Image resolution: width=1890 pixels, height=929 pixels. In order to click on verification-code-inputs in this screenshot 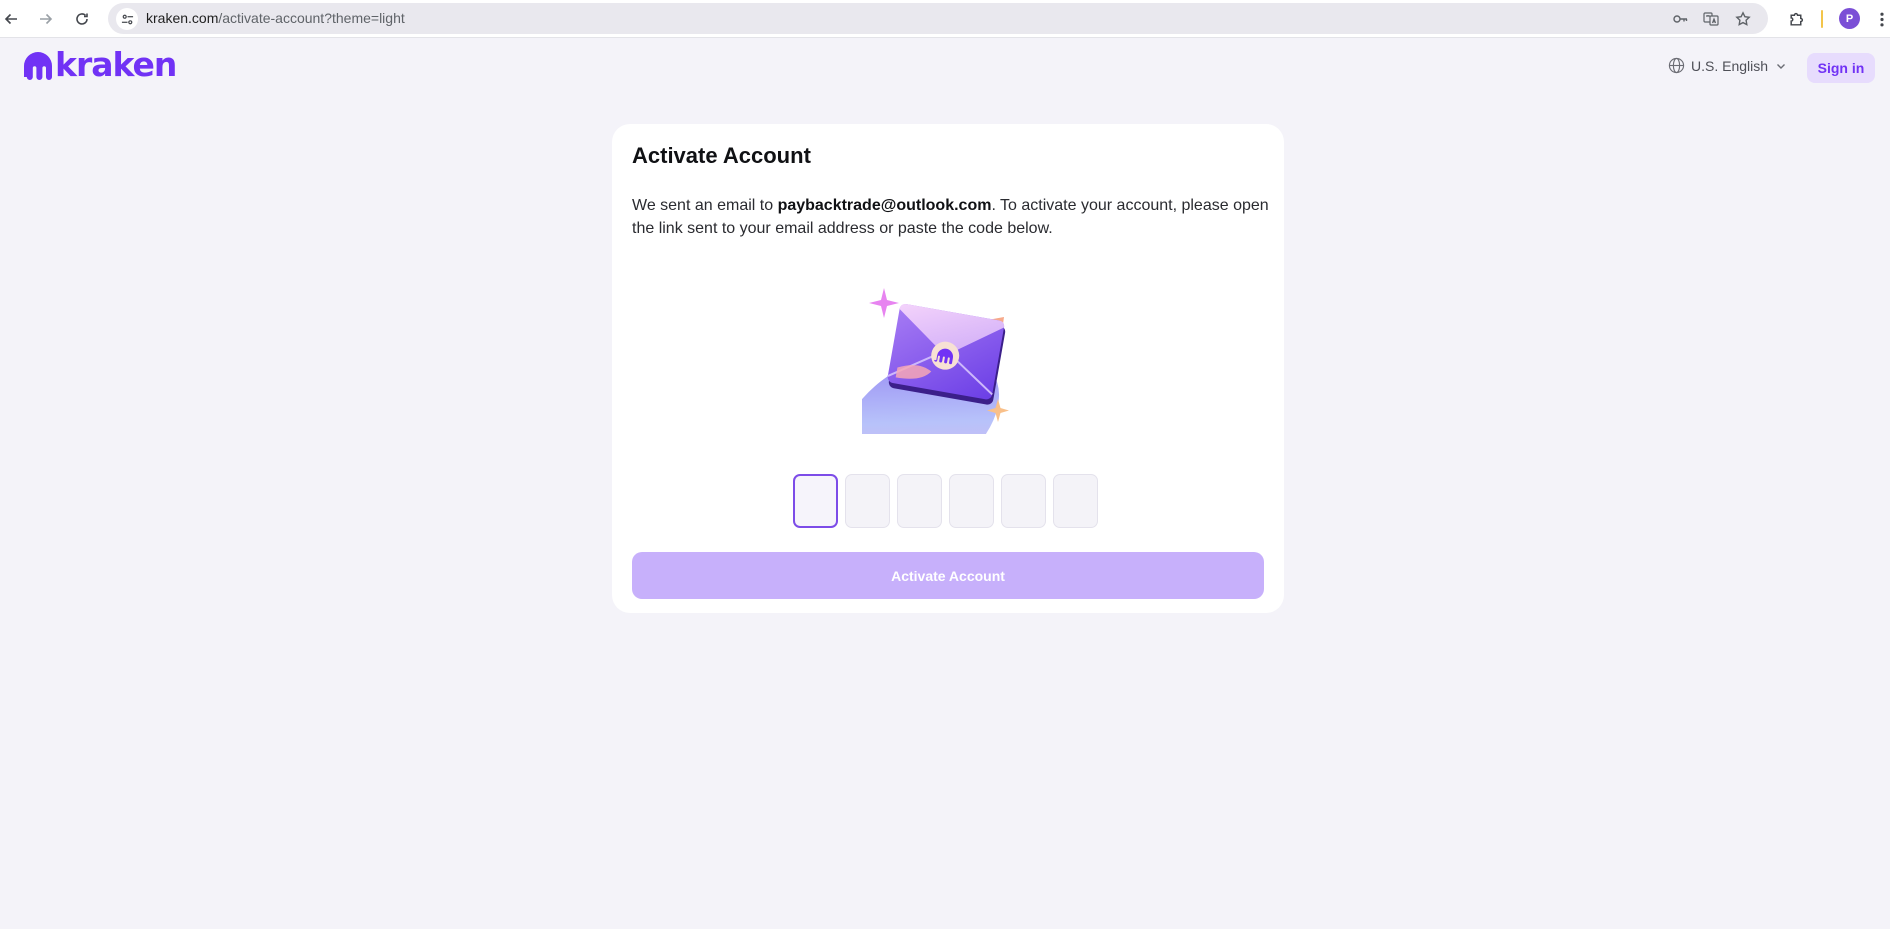, I will do `click(945, 501)`.